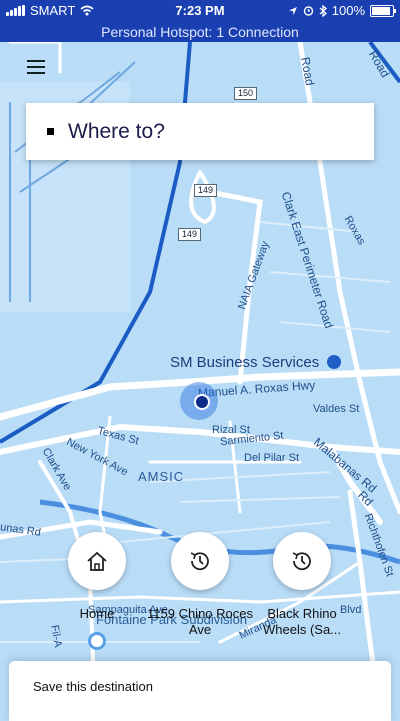 Image resolution: width=400 pixels, height=721 pixels. I want to click on alarm-icon, so click(308, 11).